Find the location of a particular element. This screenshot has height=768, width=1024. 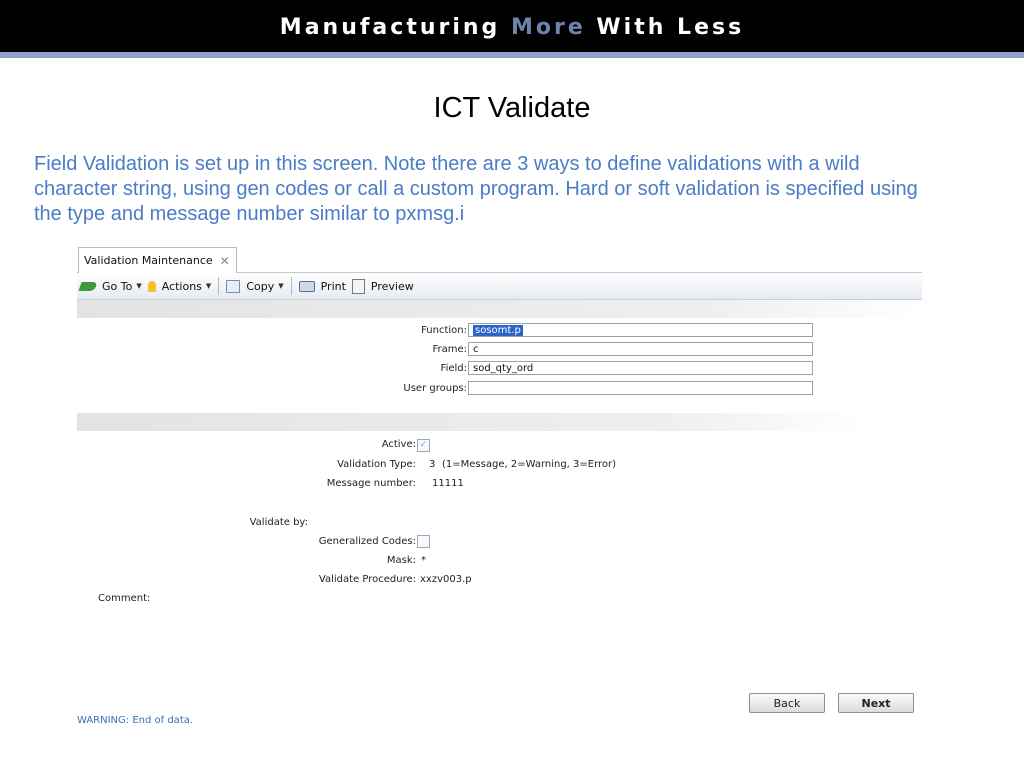

gencodes-checkbox is located at coordinates (423, 541).